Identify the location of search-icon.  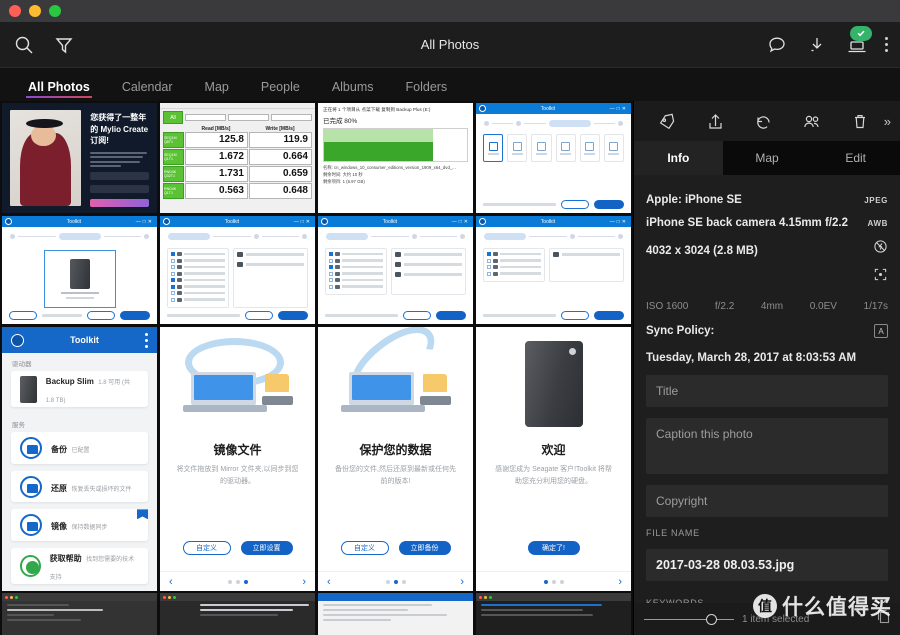
(24, 45).